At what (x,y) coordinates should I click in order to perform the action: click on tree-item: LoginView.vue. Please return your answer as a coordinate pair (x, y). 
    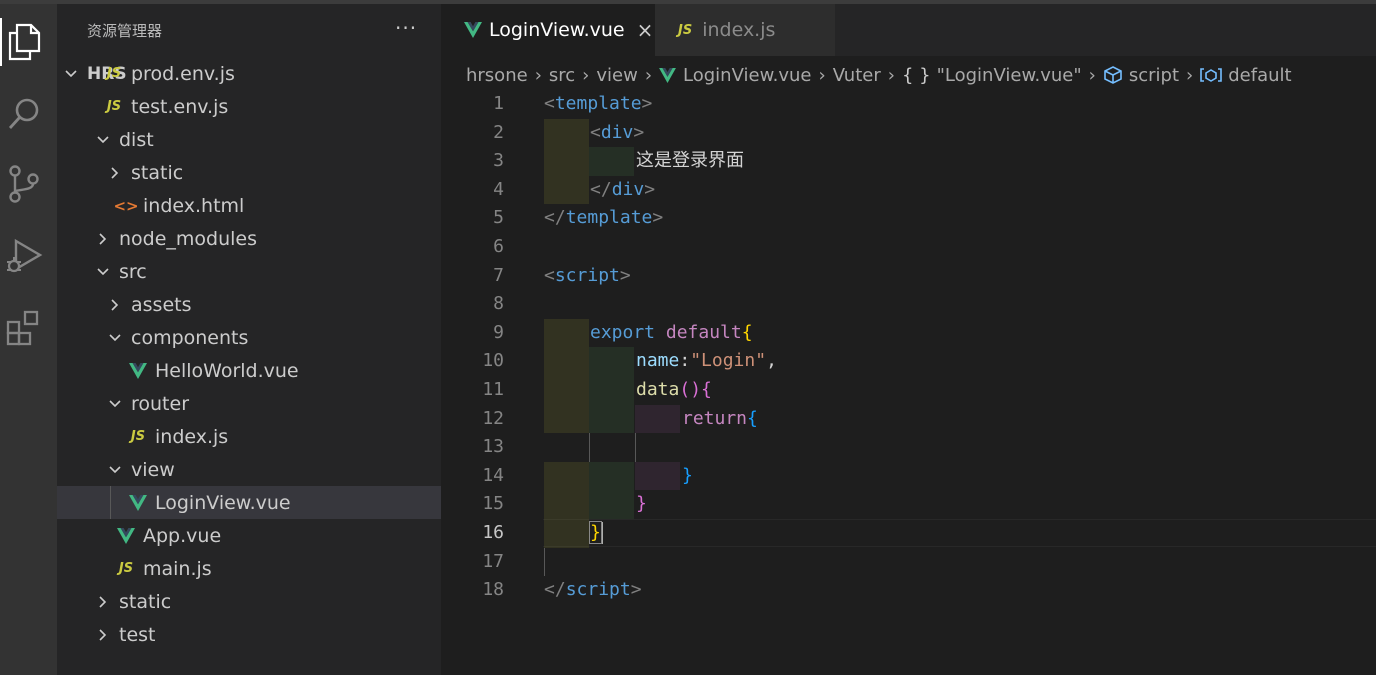
    Looking at the image, I should click on (249, 502).